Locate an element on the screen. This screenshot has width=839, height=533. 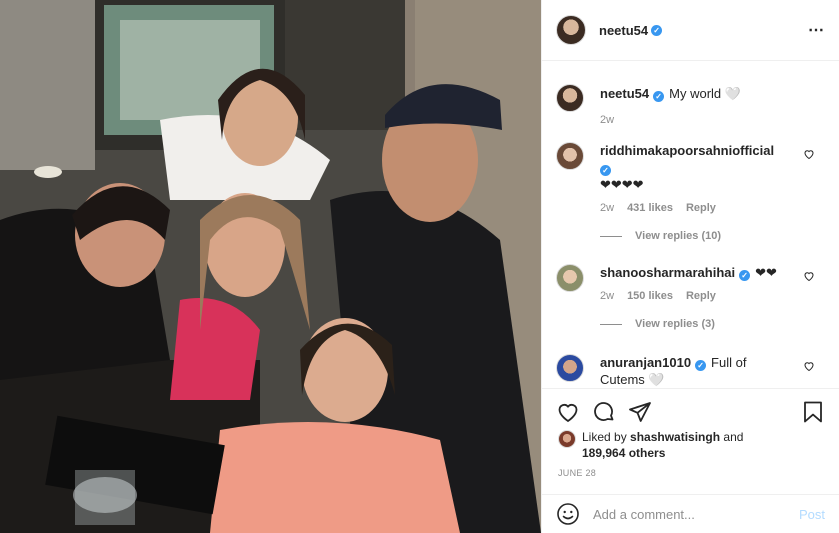
commenter-username: anuranjan1010 is located at coordinates (645, 362).